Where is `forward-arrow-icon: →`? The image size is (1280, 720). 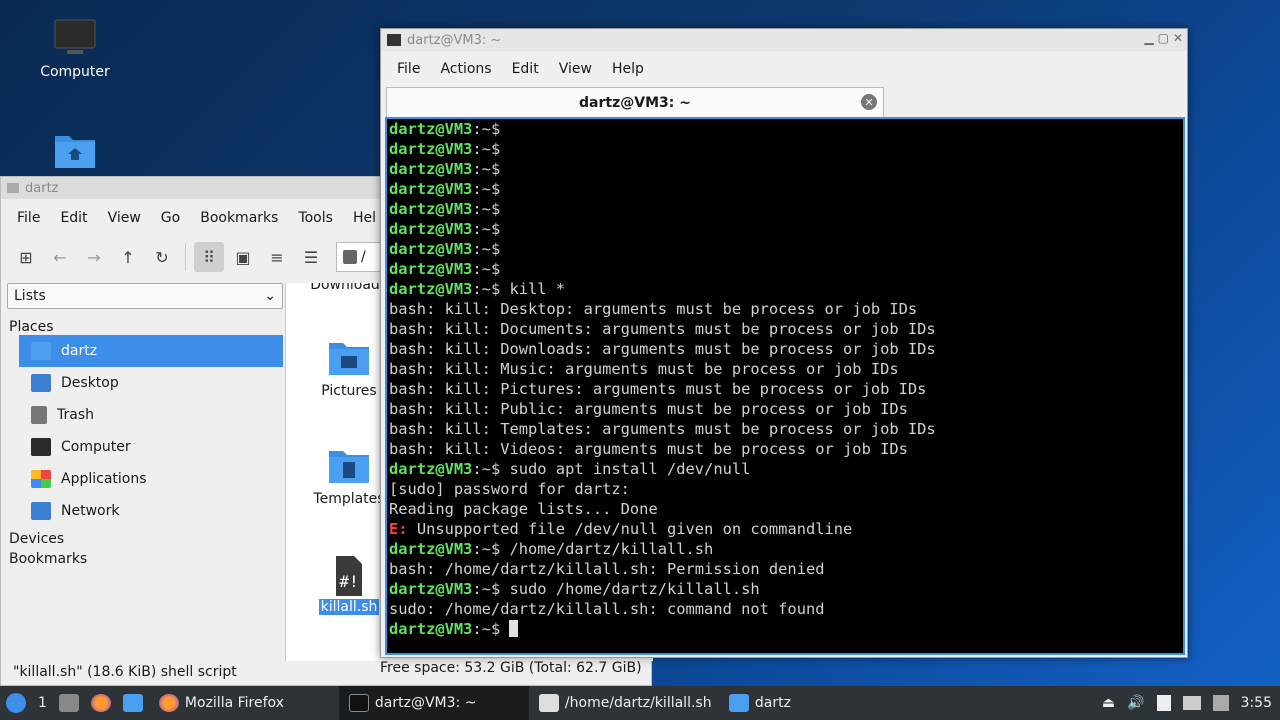
forward-arrow-icon: → is located at coordinates (94, 257).